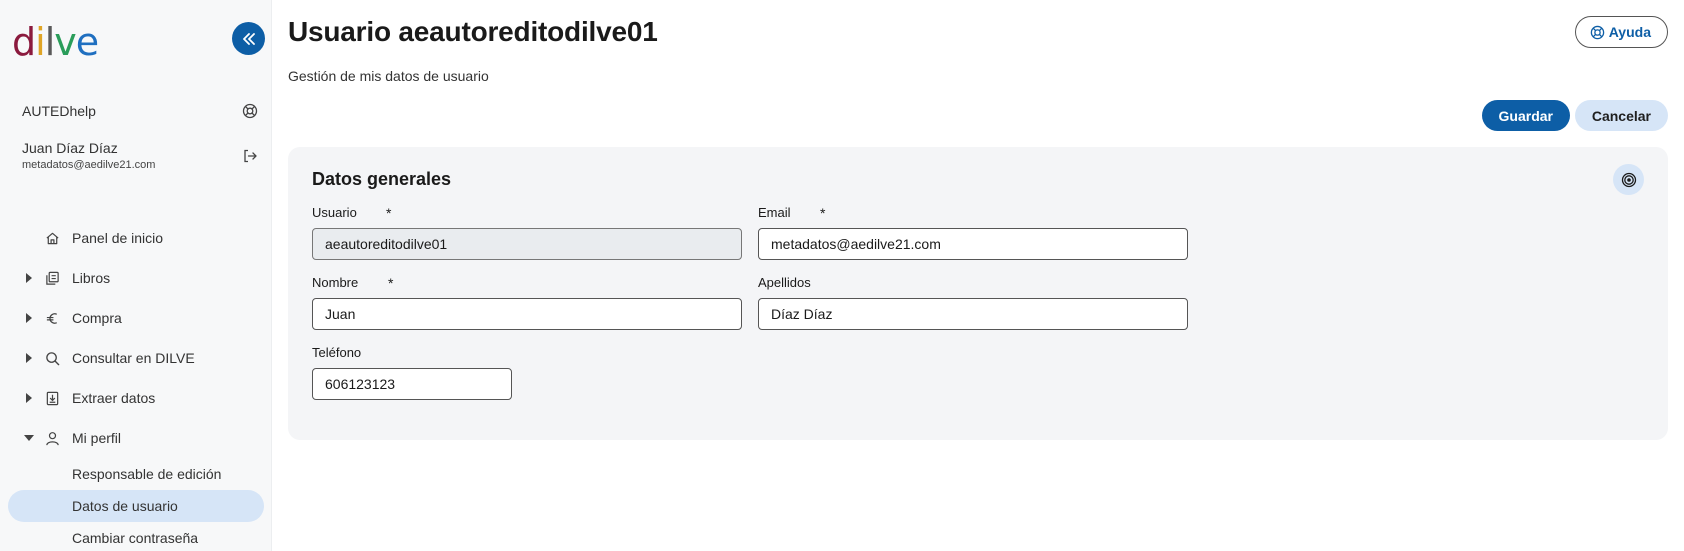 Image resolution: width=1684 pixels, height=551 pixels. I want to click on help-button-label: Ayuda, so click(1629, 32).